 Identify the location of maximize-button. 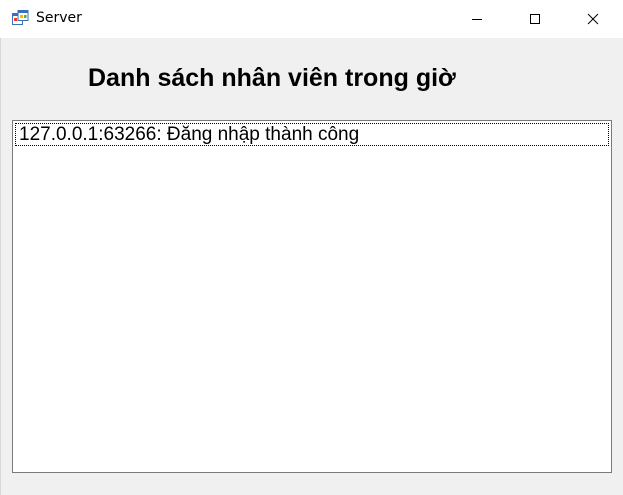
(535, 19).